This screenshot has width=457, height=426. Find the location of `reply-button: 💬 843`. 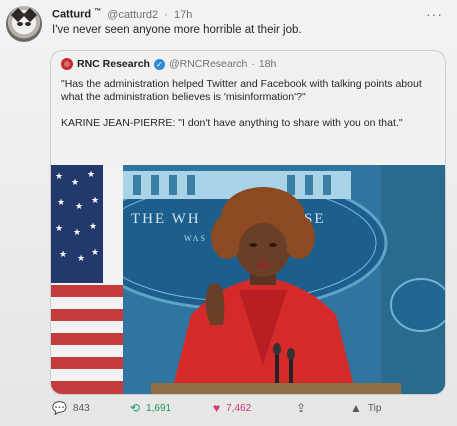

reply-button: 💬 843 is located at coordinates (71, 408).